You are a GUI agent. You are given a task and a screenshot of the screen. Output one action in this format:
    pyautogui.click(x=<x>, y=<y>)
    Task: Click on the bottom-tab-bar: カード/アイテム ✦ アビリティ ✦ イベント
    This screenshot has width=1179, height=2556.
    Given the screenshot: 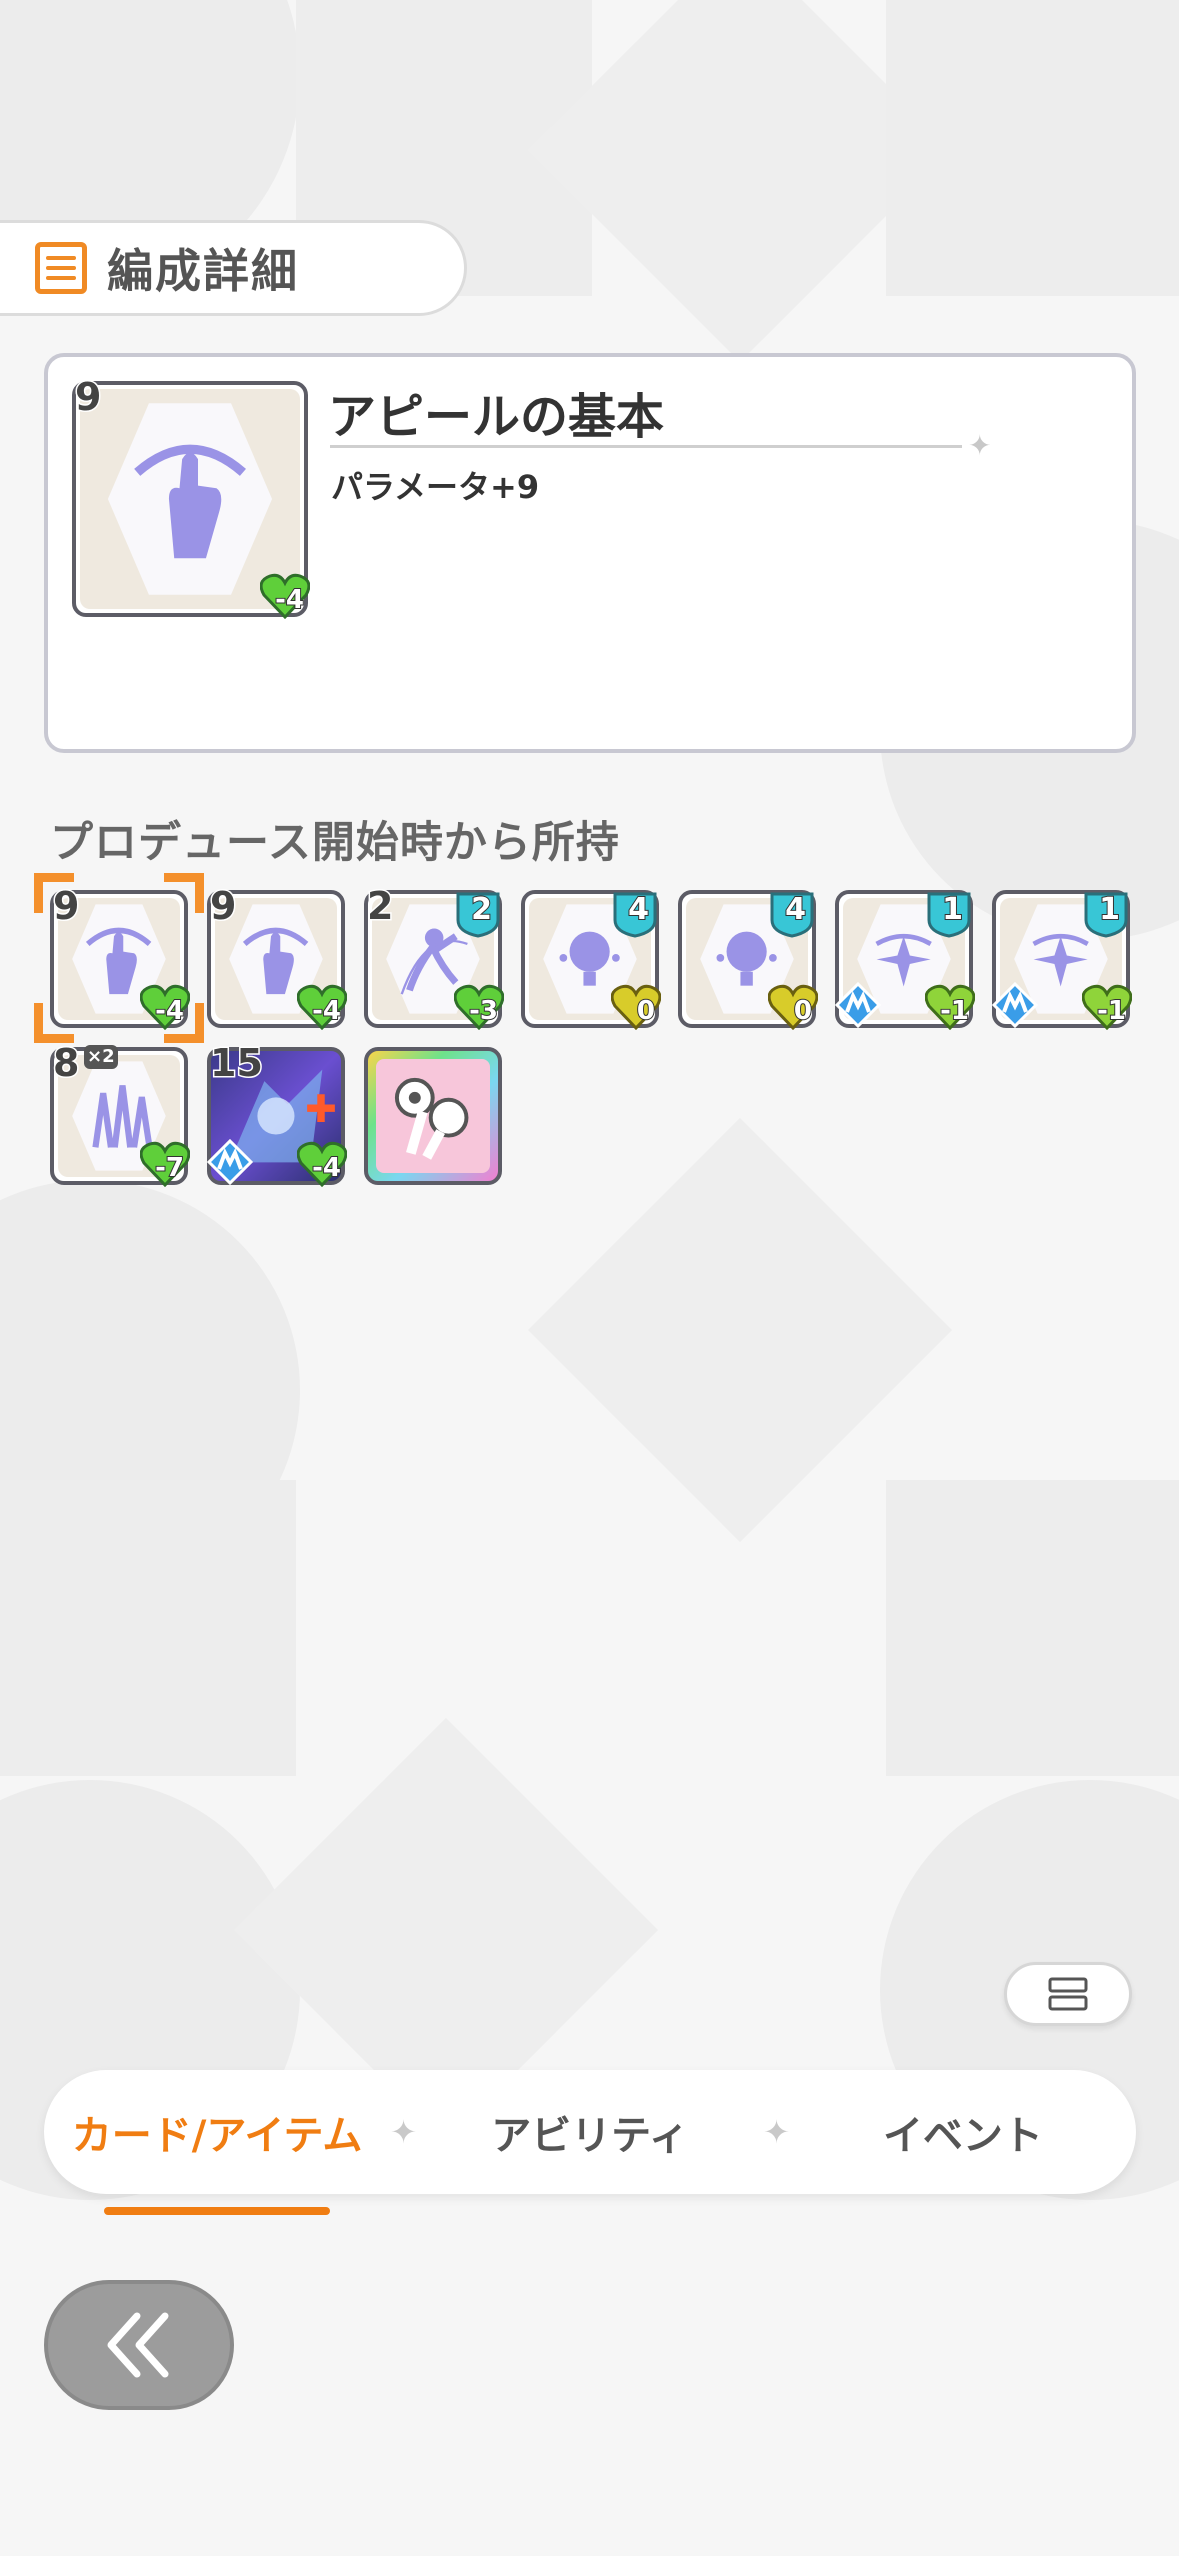 What is the action you would take?
    pyautogui.click(x=590, y=2142)
    